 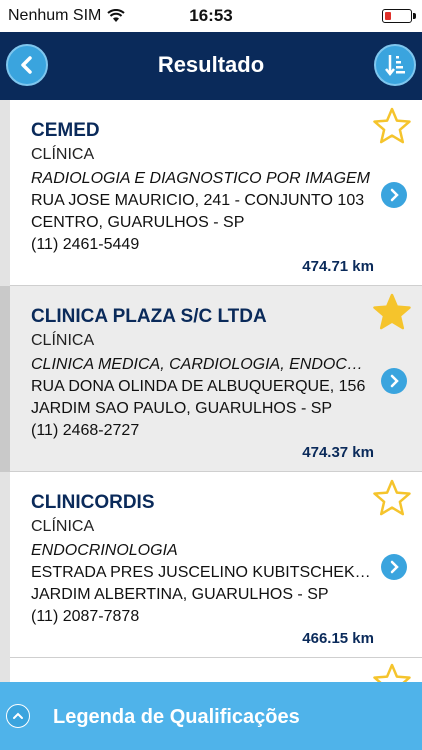 I want to click on selection-indicator, so click(x=5, y=379).